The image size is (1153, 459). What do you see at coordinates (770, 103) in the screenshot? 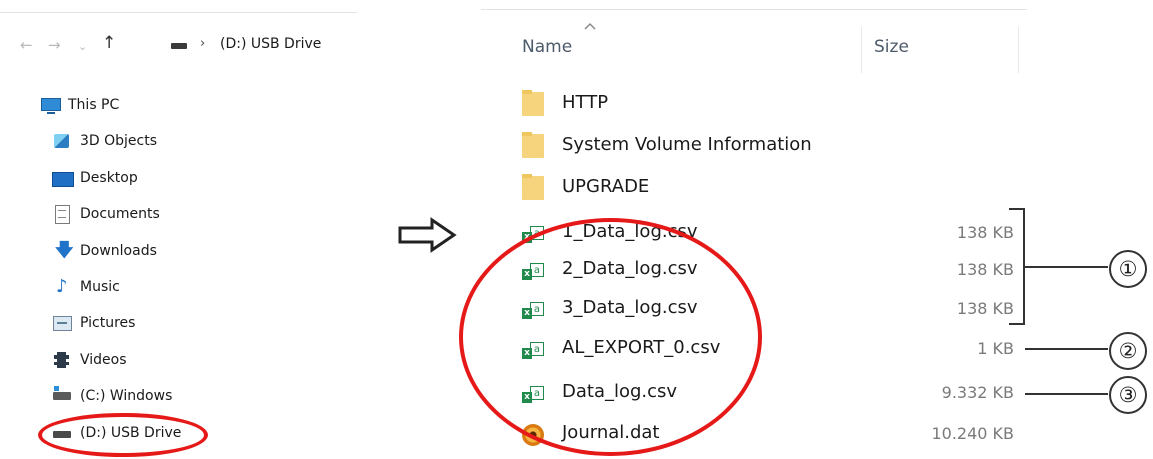
I see `file-row-http: HTTP` at bounding box center [770, 103].